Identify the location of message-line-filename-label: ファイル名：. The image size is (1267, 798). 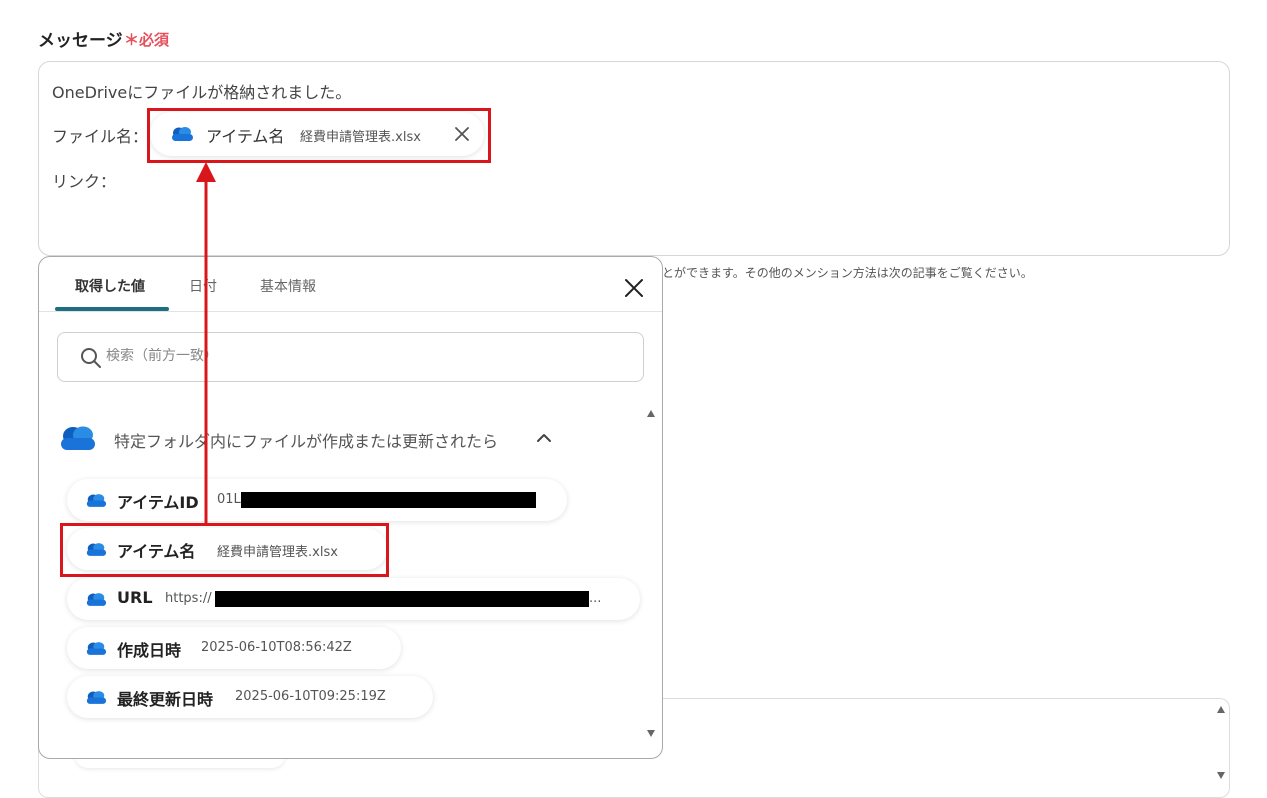
(100, 136).